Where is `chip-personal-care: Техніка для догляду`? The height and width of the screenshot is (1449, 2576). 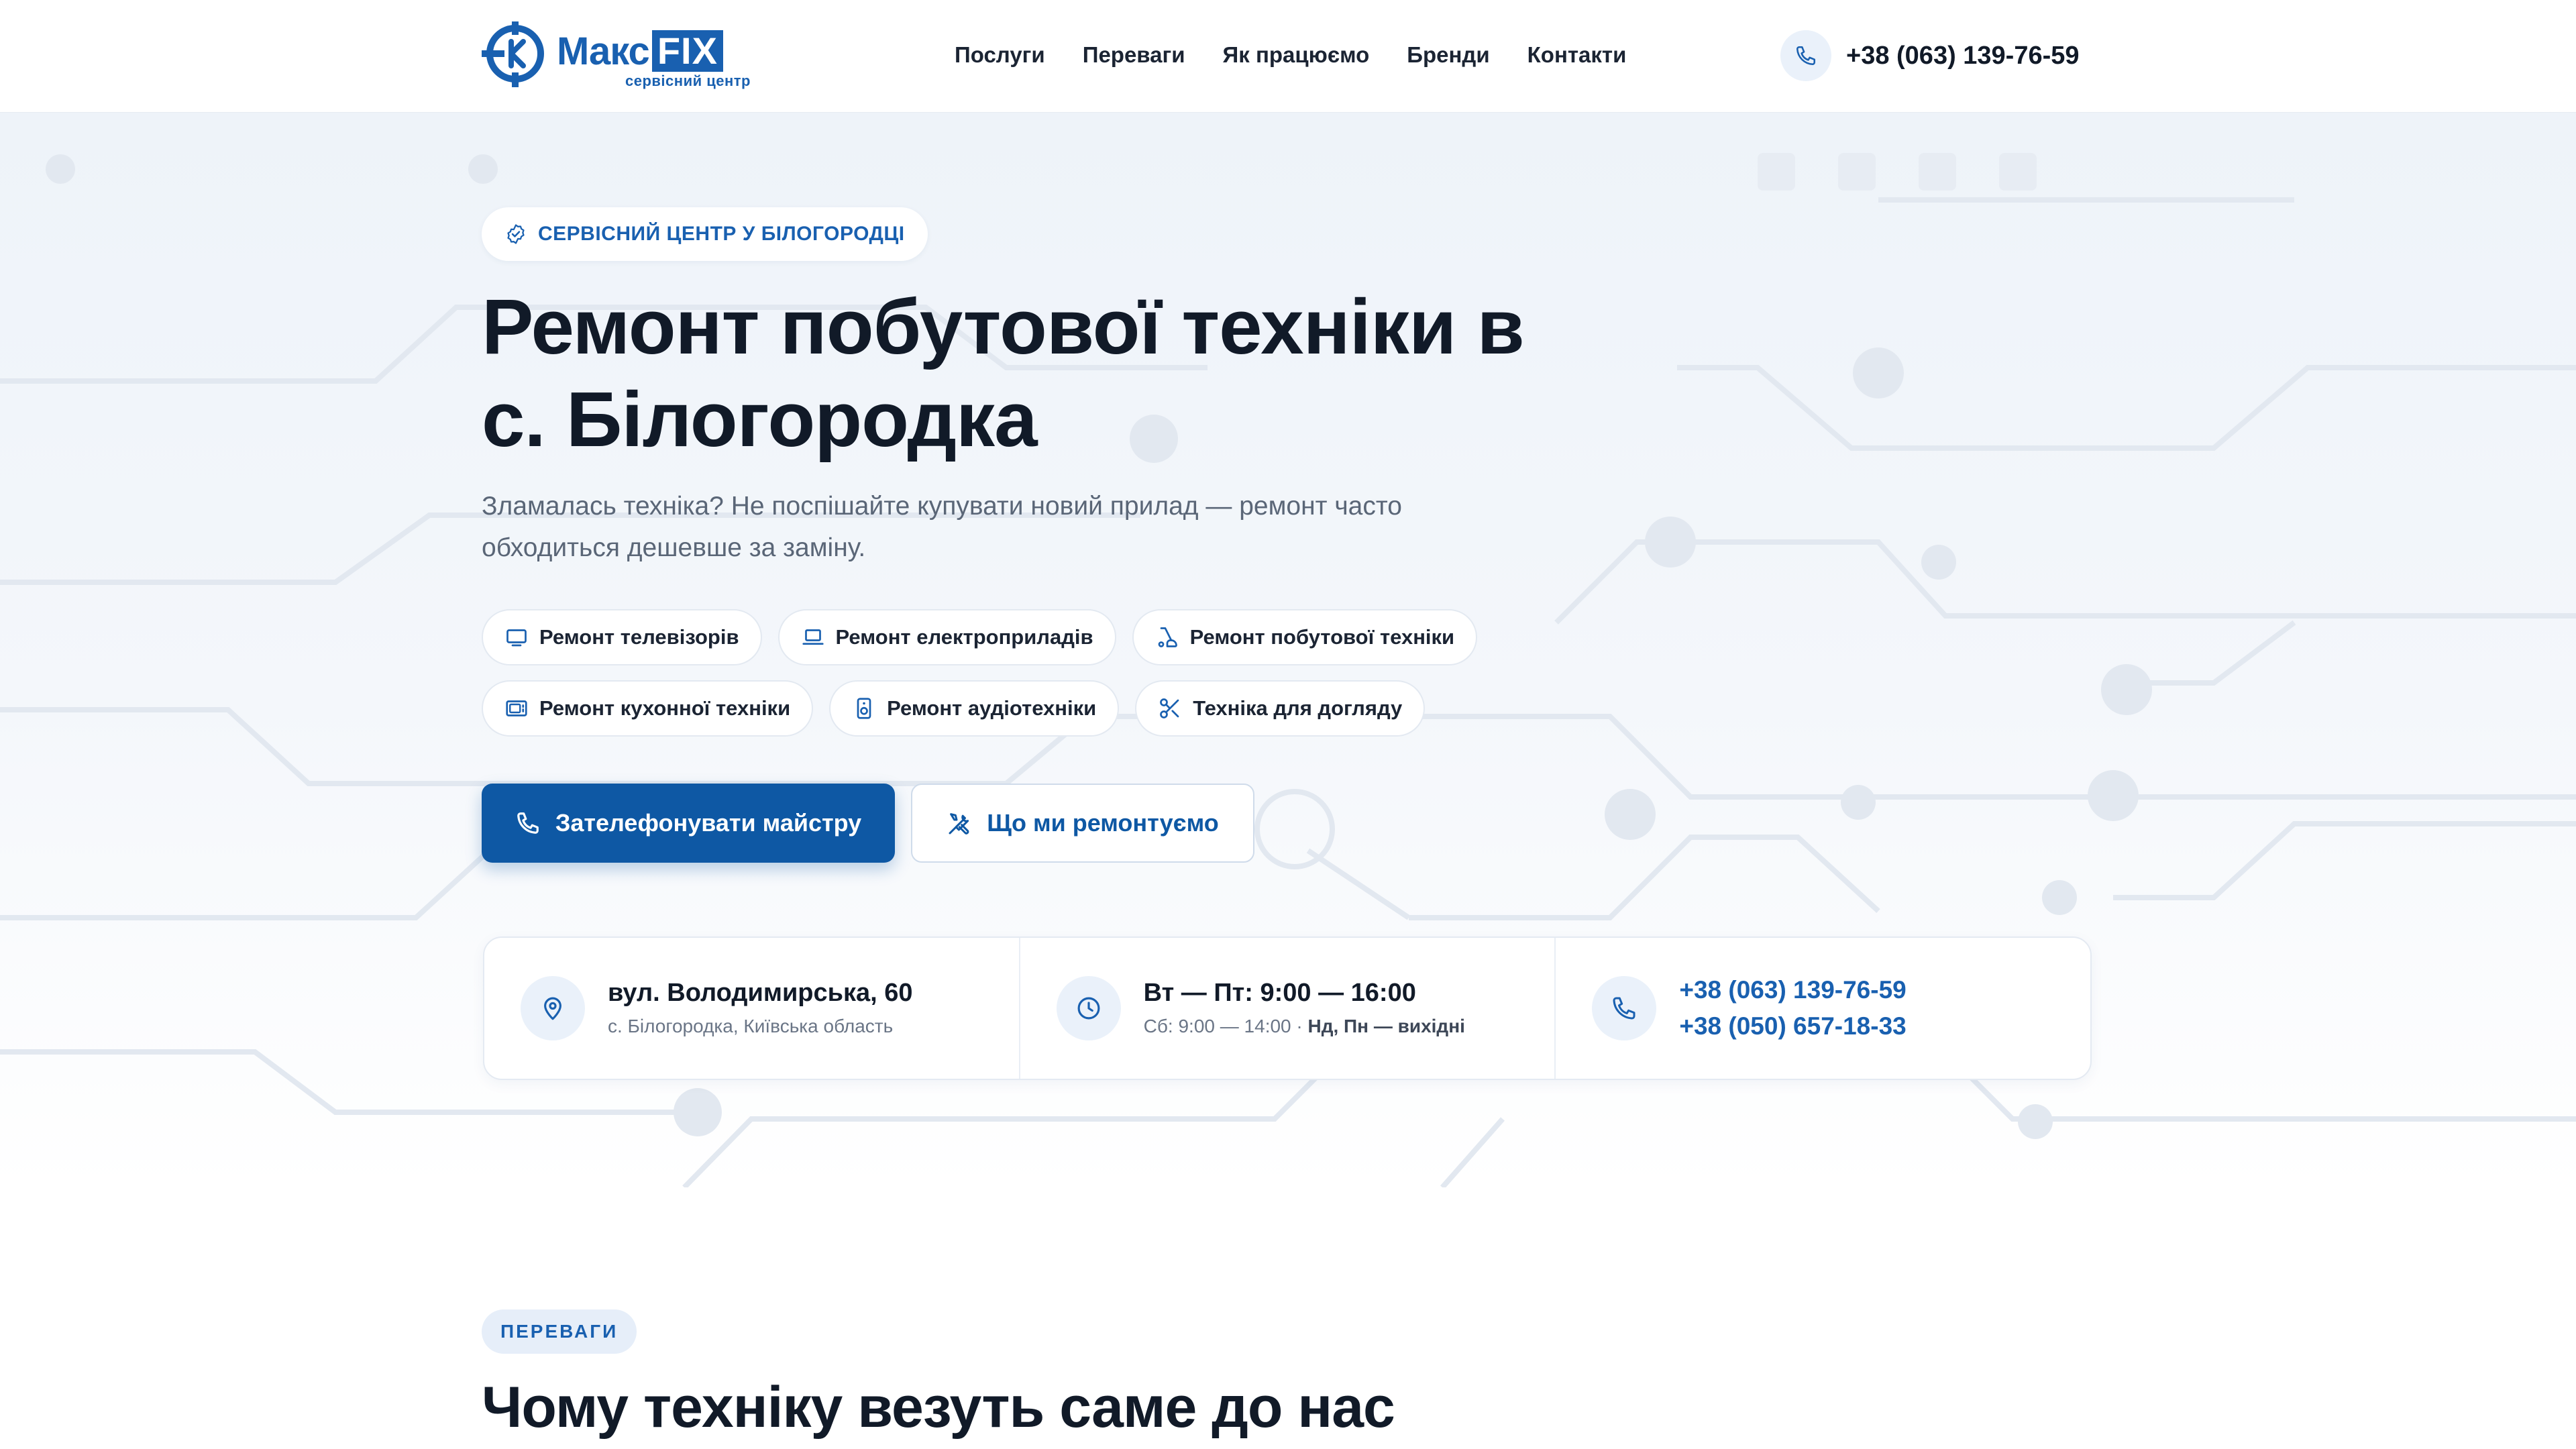
chip-personal-care: Техніка для догляду is located at coordinates (1280, 708).